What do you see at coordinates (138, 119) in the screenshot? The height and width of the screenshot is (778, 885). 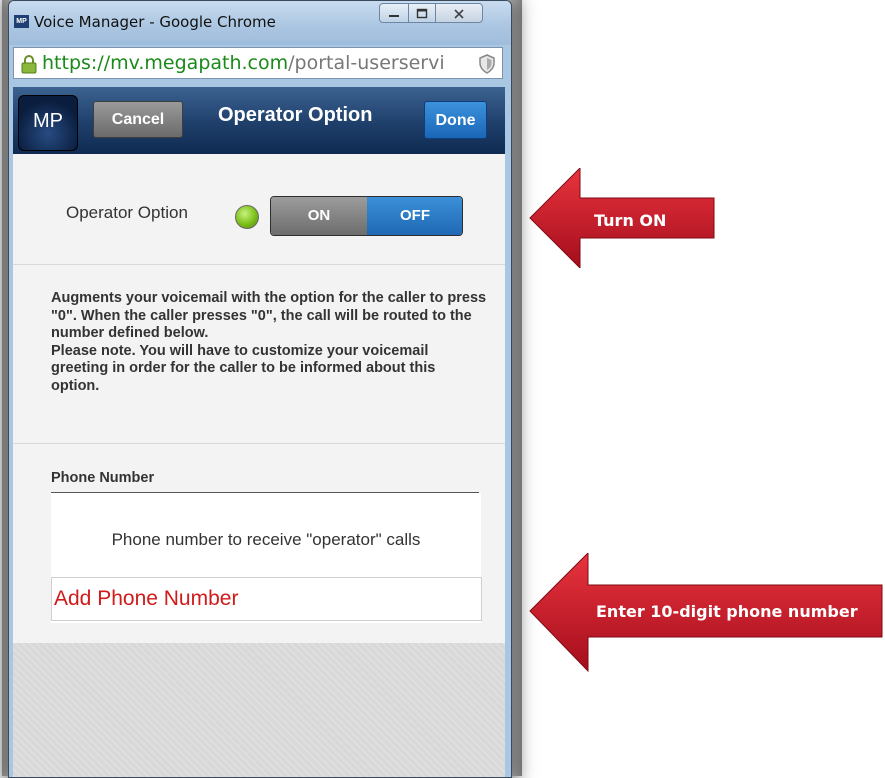 I see `cancel-button: Cancel` at bounding box center [138, 119].